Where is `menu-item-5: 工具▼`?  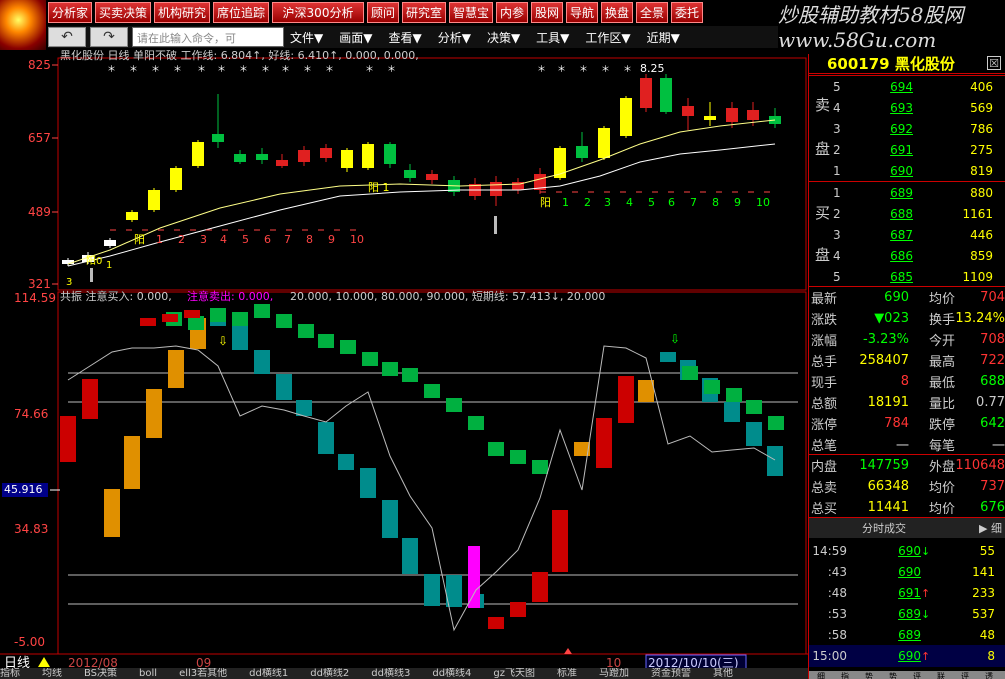 menu-item-5: 工具▼ is located at coordinates (552, 37).